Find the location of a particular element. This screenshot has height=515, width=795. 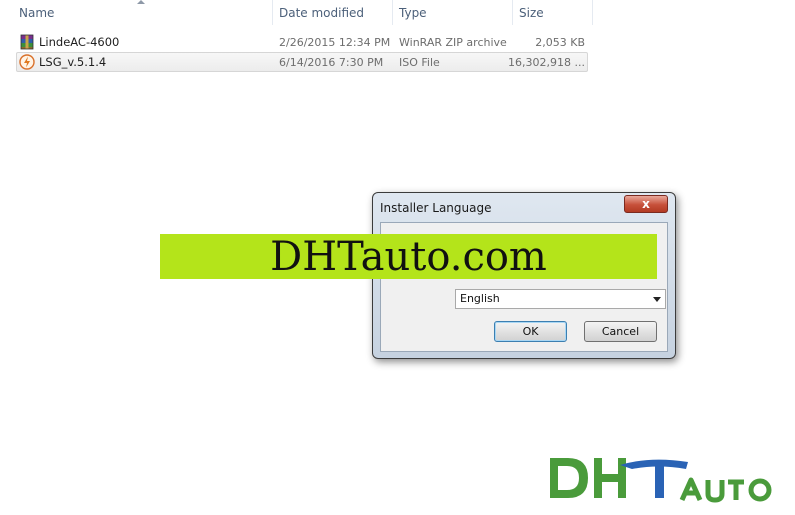

watermark-banner: DHTauto.com is located at coordinates (408, 257).